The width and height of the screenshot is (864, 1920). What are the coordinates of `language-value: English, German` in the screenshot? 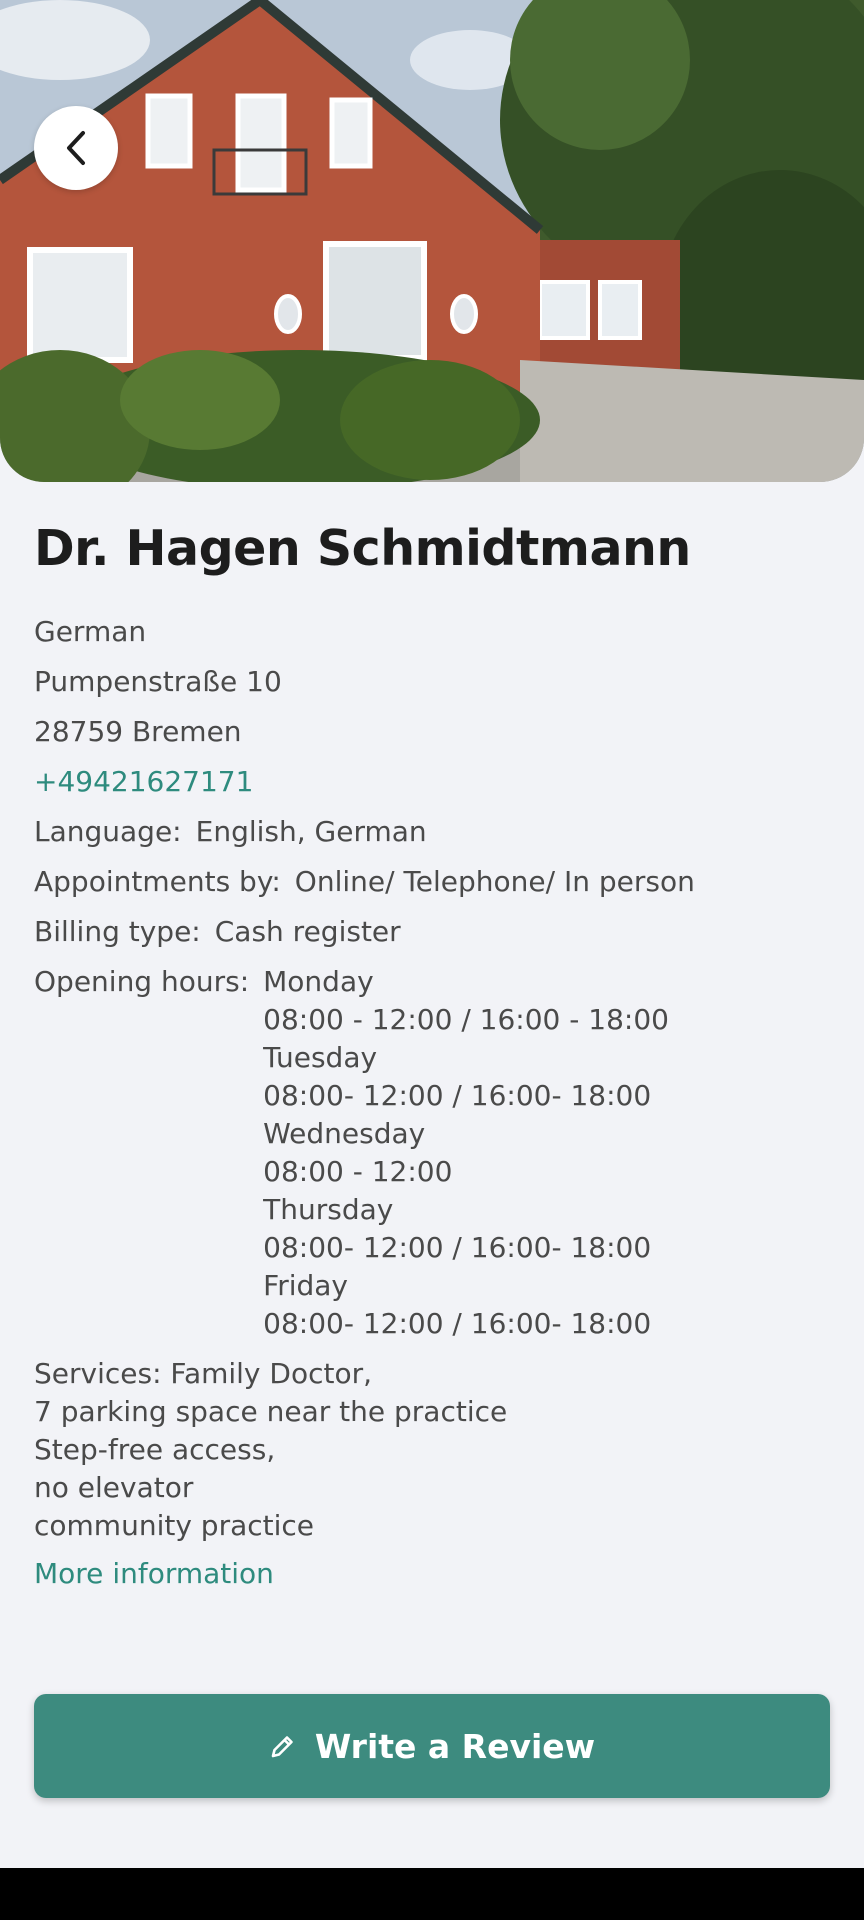 It's located at (311, 831).